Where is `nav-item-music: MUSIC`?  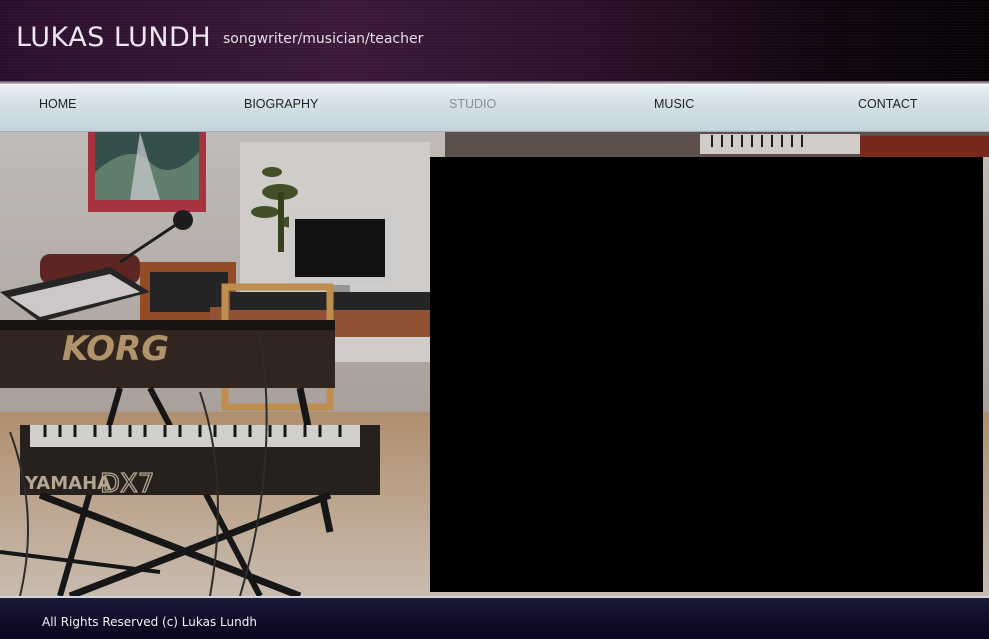 nav-item-music: MUSIC is located at coordinates (674, 104).